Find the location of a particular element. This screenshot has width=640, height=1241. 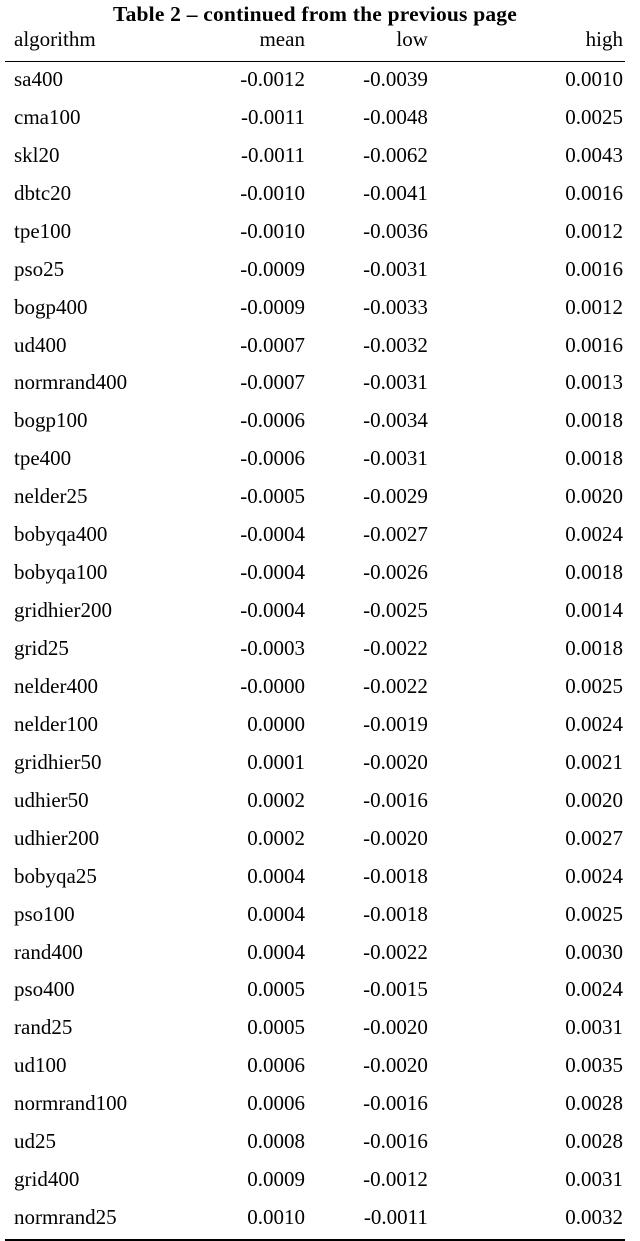

cell-high: 0.0032 is located at coordinates (526, 1221).